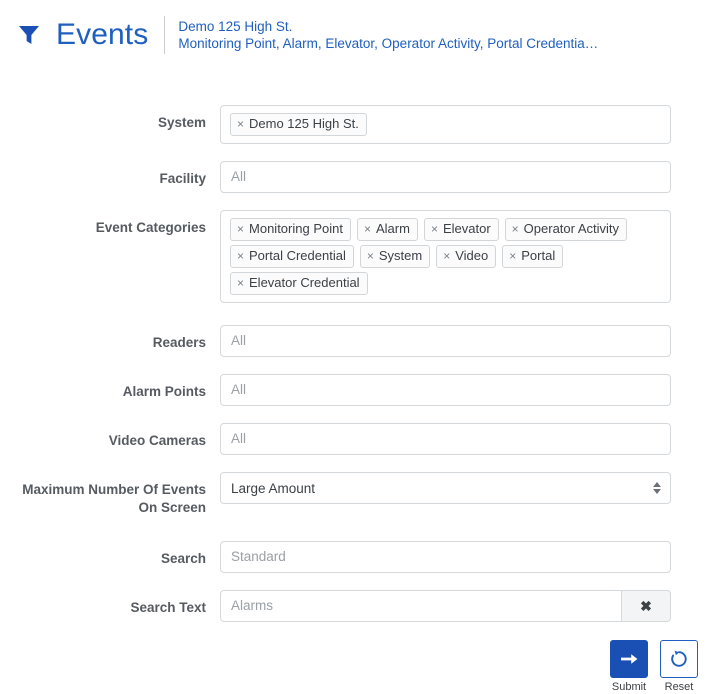 This screenshot has height=694, width=714. I want to click on token: × Portal Credential, so click(292, 256).